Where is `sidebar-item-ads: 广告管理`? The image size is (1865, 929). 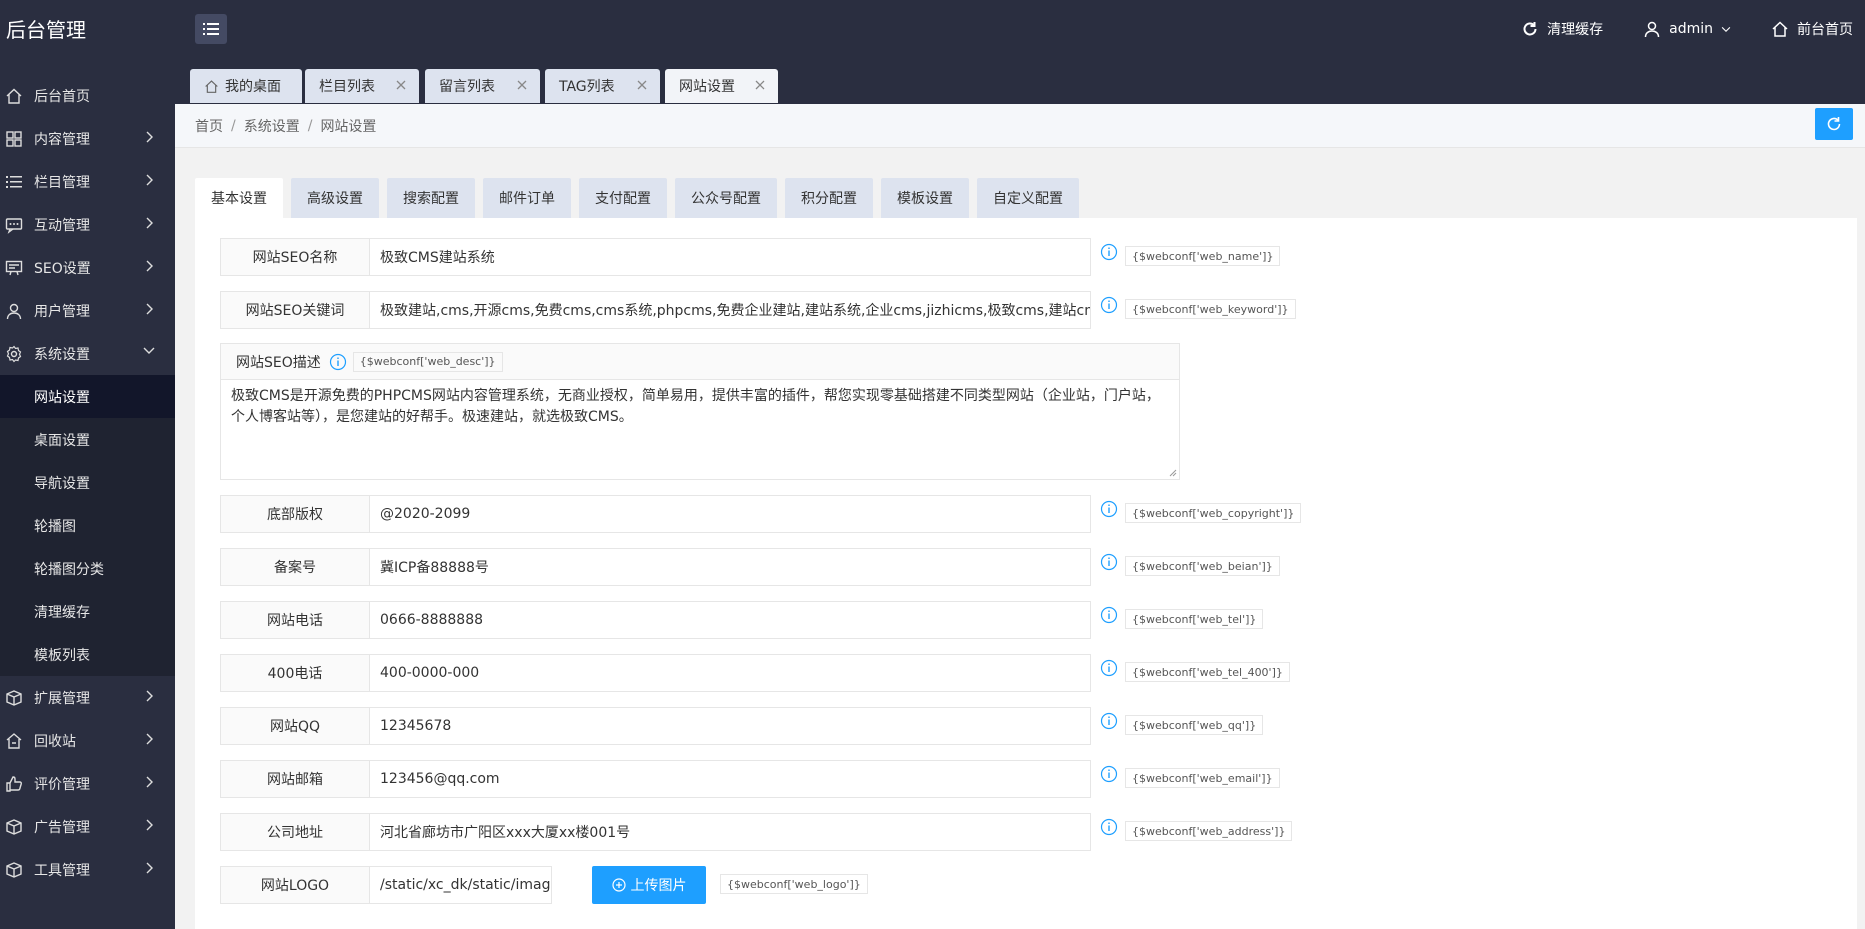 sidebar-item-ads: 广告管理 is located at coordinates (87, 826).